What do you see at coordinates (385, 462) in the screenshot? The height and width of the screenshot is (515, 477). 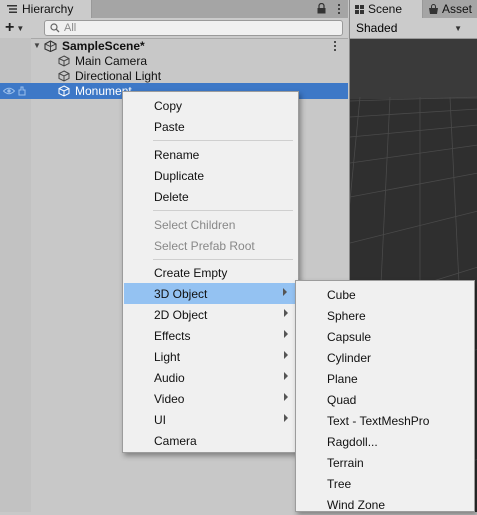 I see `submenu-item-terrain: Terrain` at bounding box center [385, 462].